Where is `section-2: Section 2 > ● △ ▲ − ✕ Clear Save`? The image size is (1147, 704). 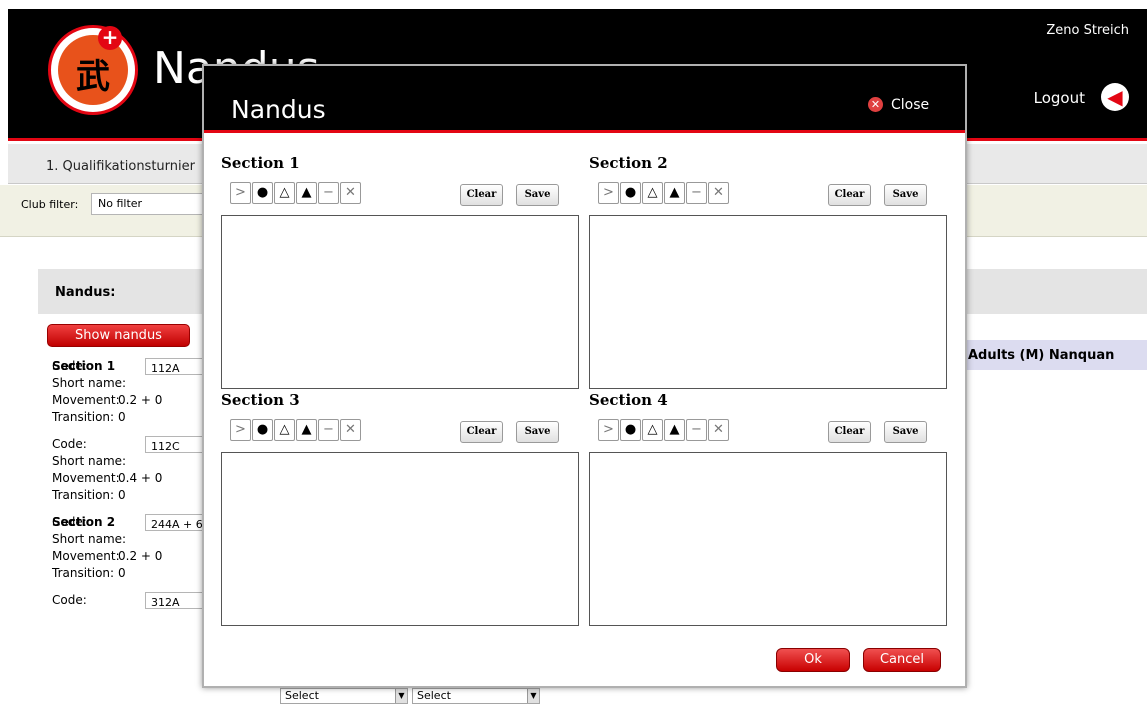 section-2: Section 2 > ● △ ▲ − ✕ Clear Save is located at coordinates (769, 272).